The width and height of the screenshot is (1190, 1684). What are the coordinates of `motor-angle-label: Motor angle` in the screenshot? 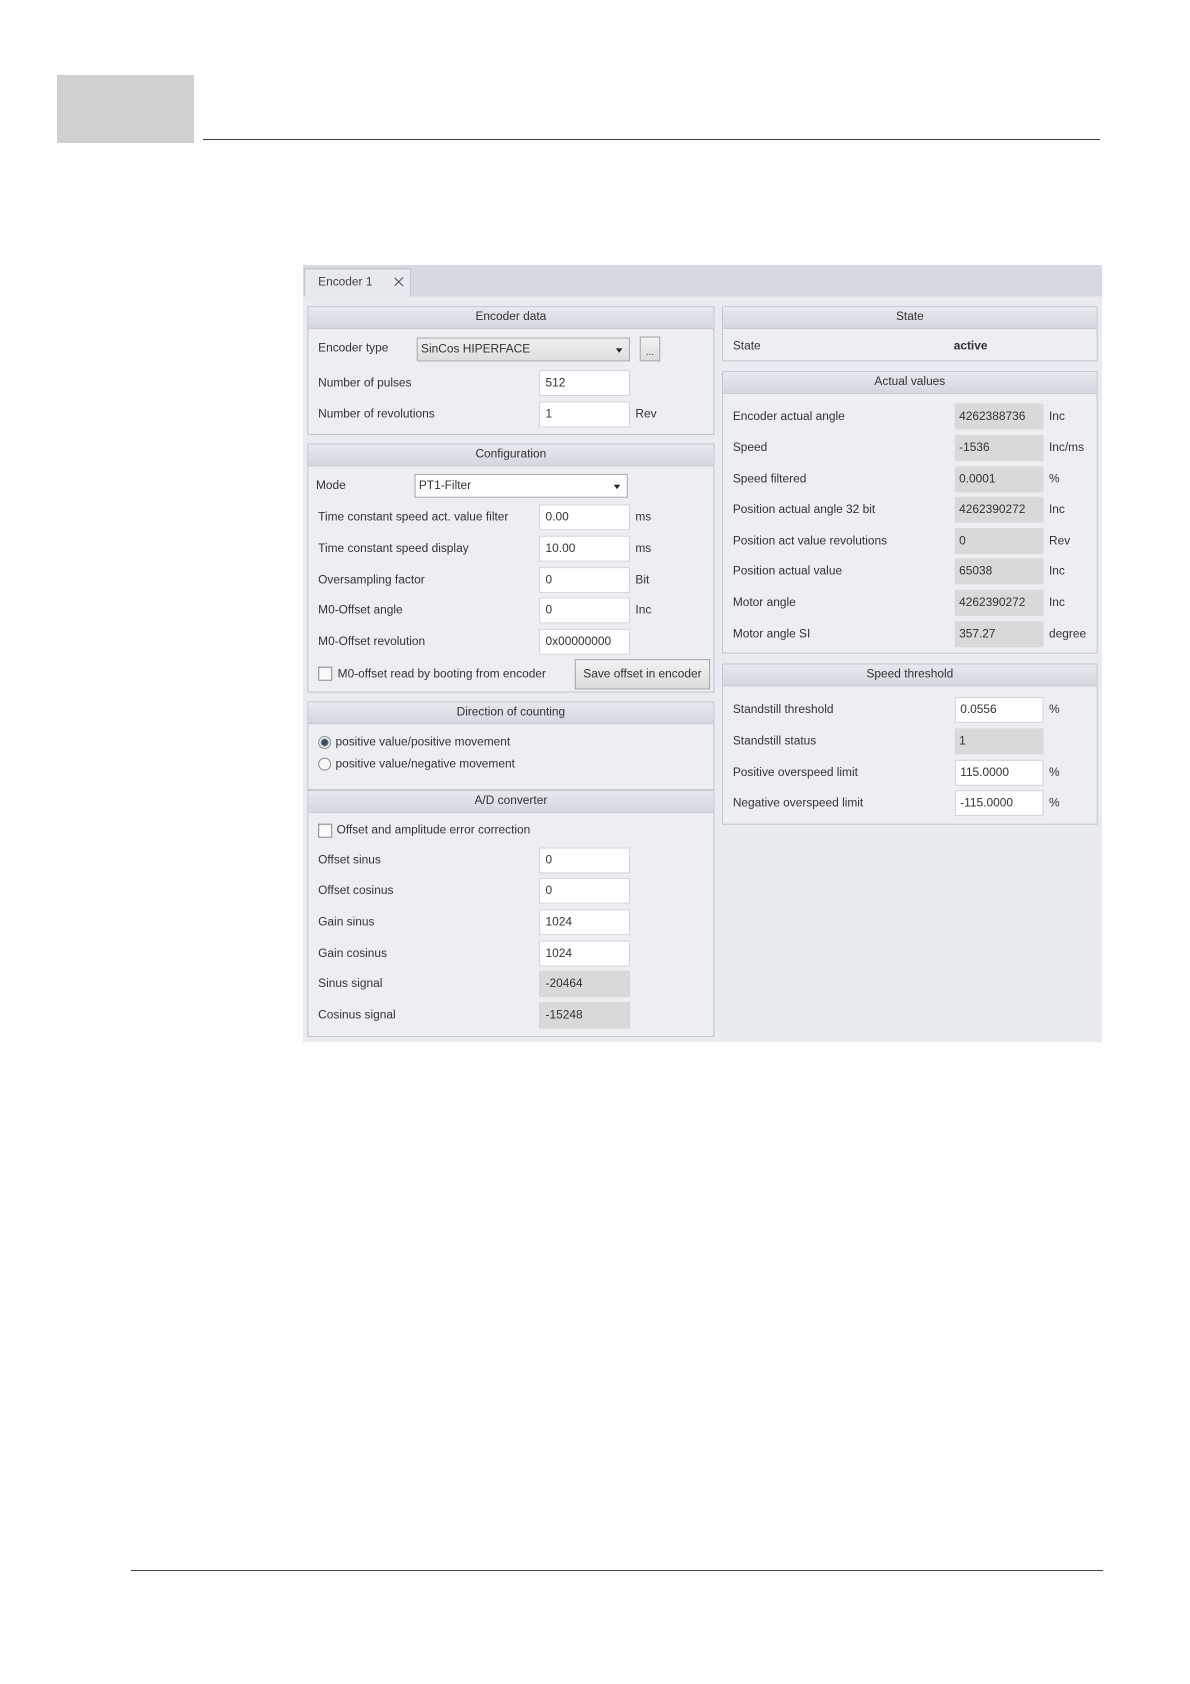 It's located at (764, 603).